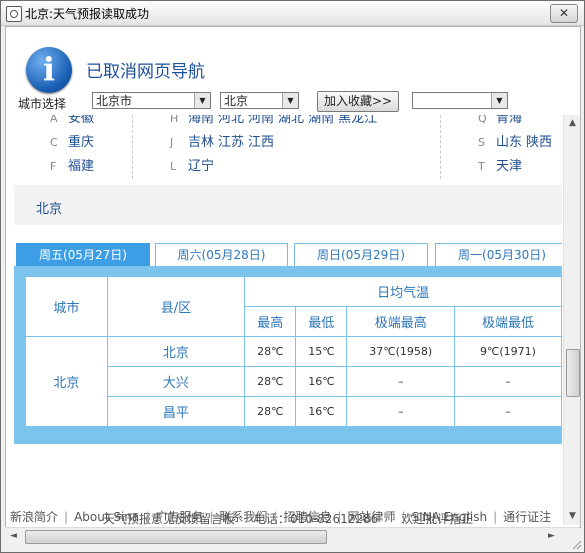 This screenshot has height=553, width=585. What do you see at coordinates (201, 120) in the screenshot?
I see `province-link: 海南` at bounding box center [201, 120].